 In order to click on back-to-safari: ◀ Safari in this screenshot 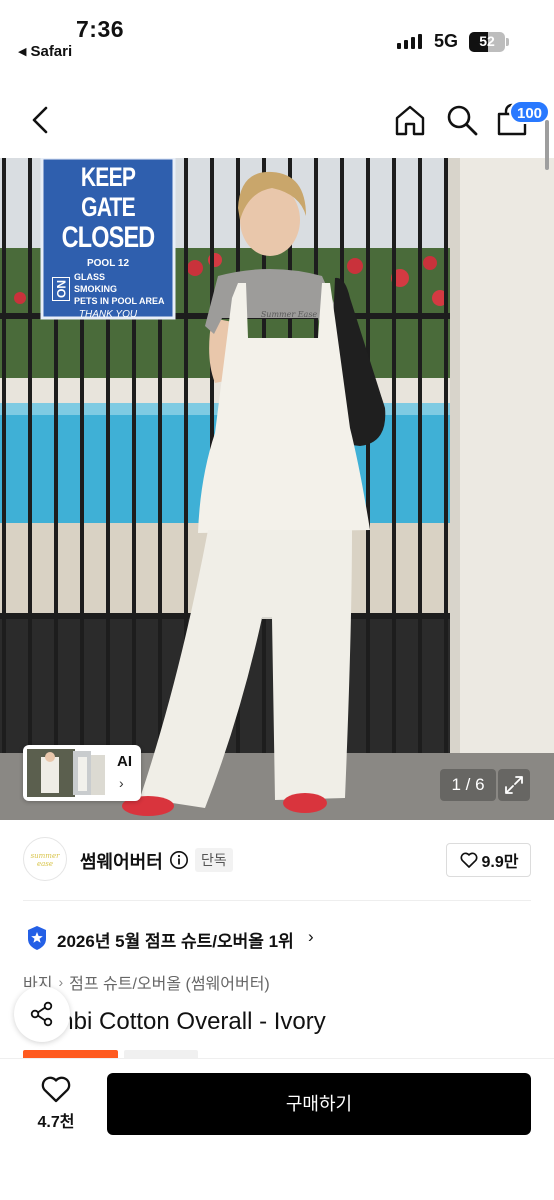, I will do `click(45, 51)`.